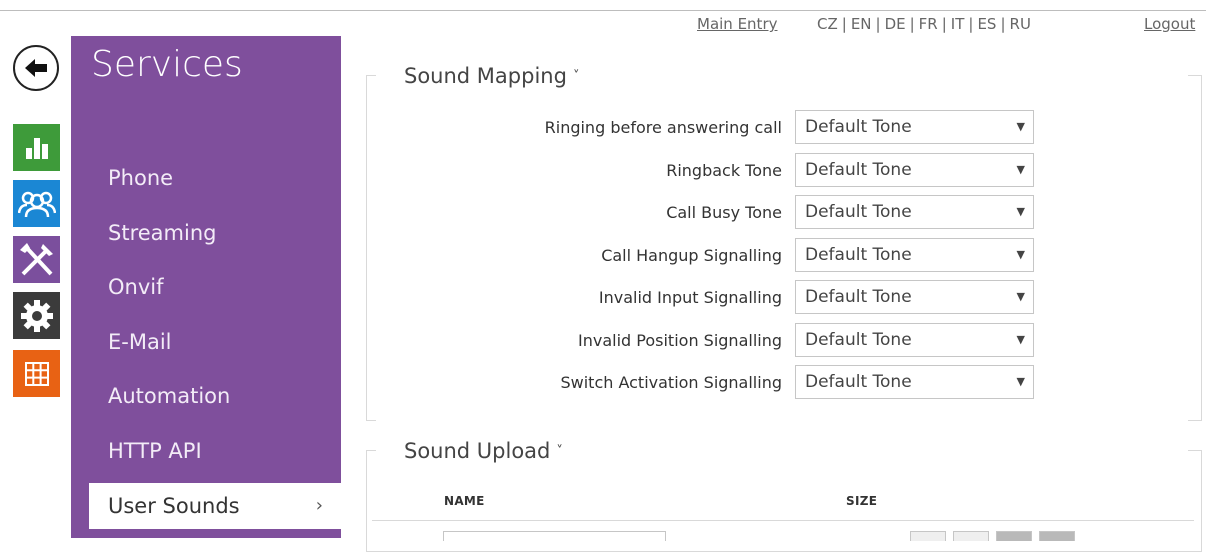 The width and height of the screenshot is (1206, 552). Describe the element at coordinates (914, 340) in the screenshot. I see `invalid-position-select: Default Tone ▼` at that location.